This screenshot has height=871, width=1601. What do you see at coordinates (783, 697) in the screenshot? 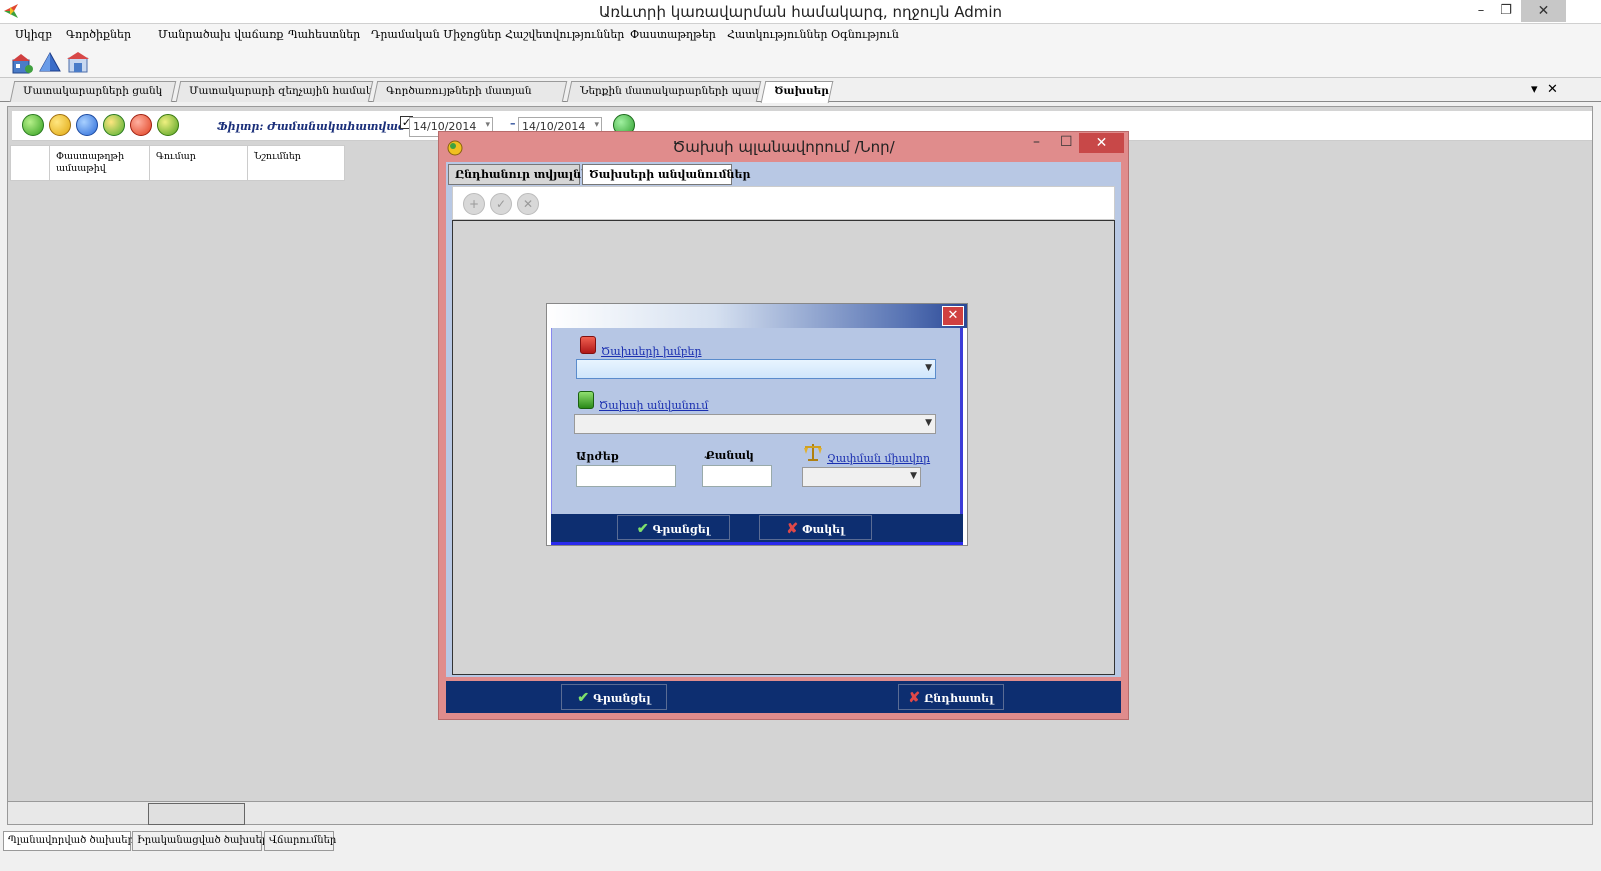
I see `dialog-footer: ✔ Գրանցել ✘ Ընդհատել` at bounding box center [783, 697].